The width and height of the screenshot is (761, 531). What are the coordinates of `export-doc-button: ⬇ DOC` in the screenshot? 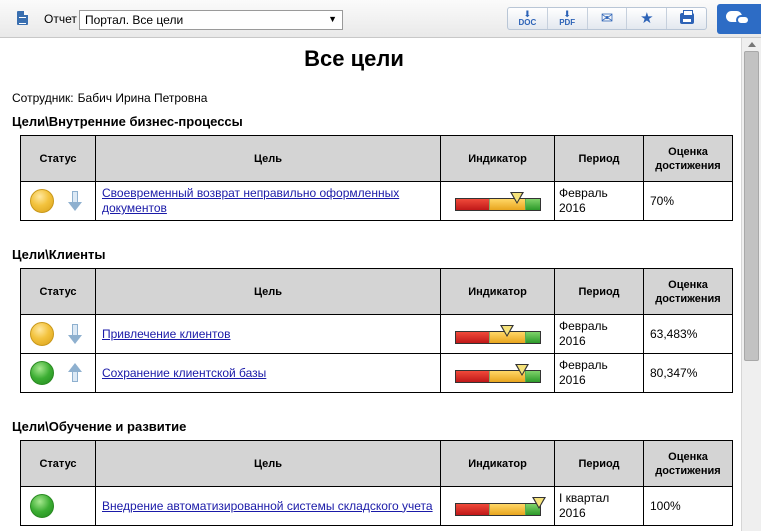 It's located at (528, 18).